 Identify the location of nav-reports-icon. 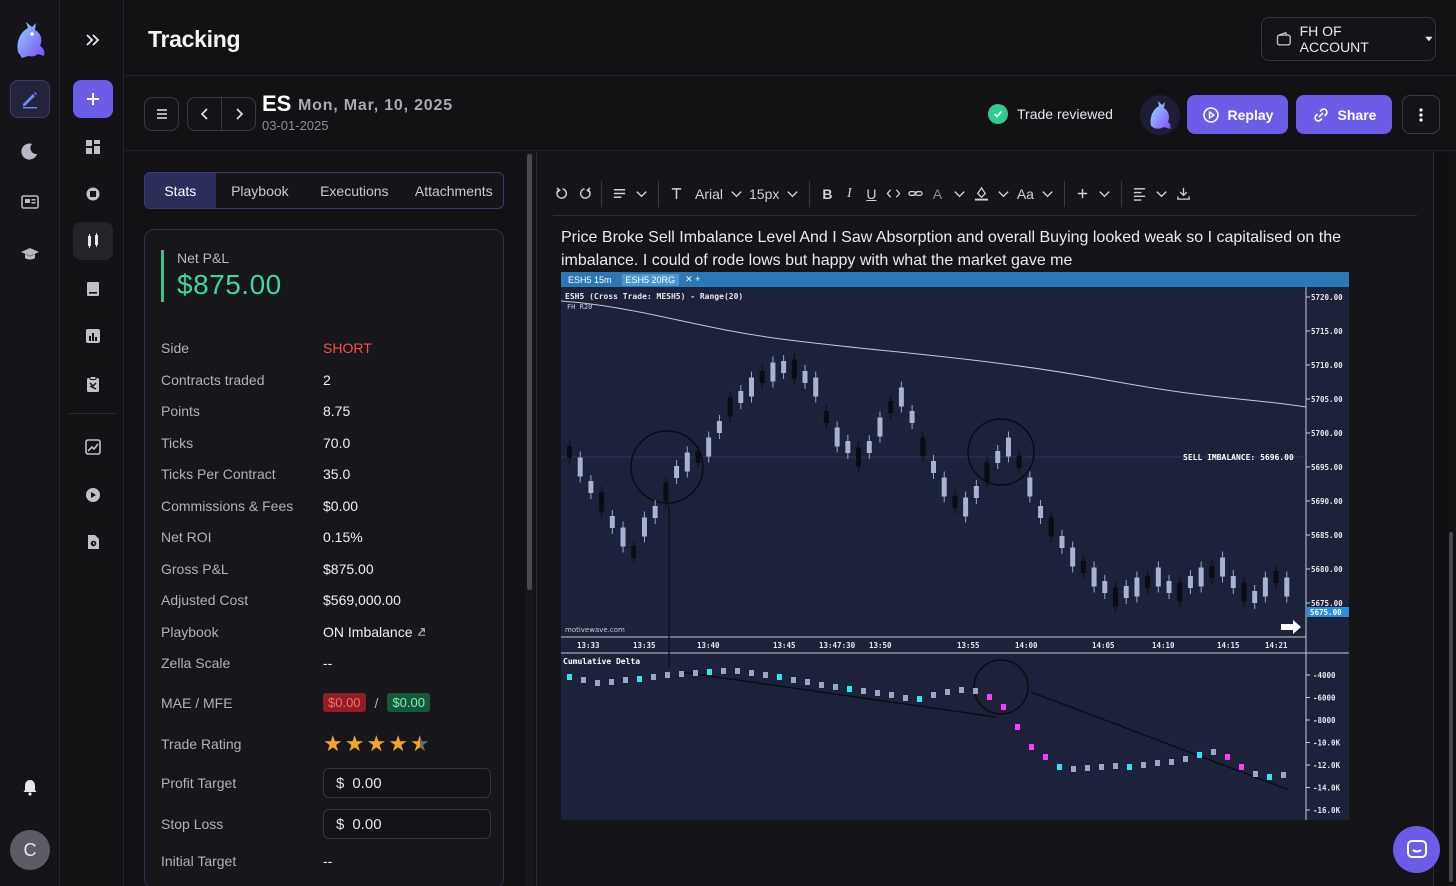
(93, 336).